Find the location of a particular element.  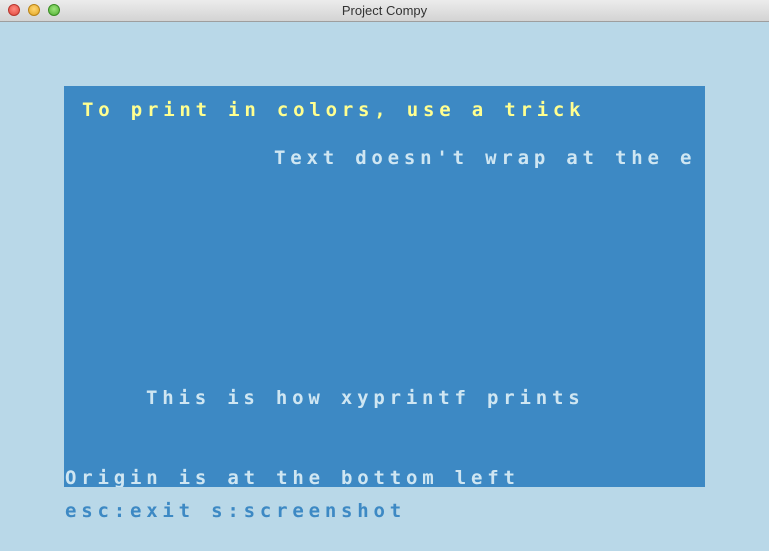

no-wrap-text-line: Text doesn't wrap at the e is located at coordinates (485, 158).